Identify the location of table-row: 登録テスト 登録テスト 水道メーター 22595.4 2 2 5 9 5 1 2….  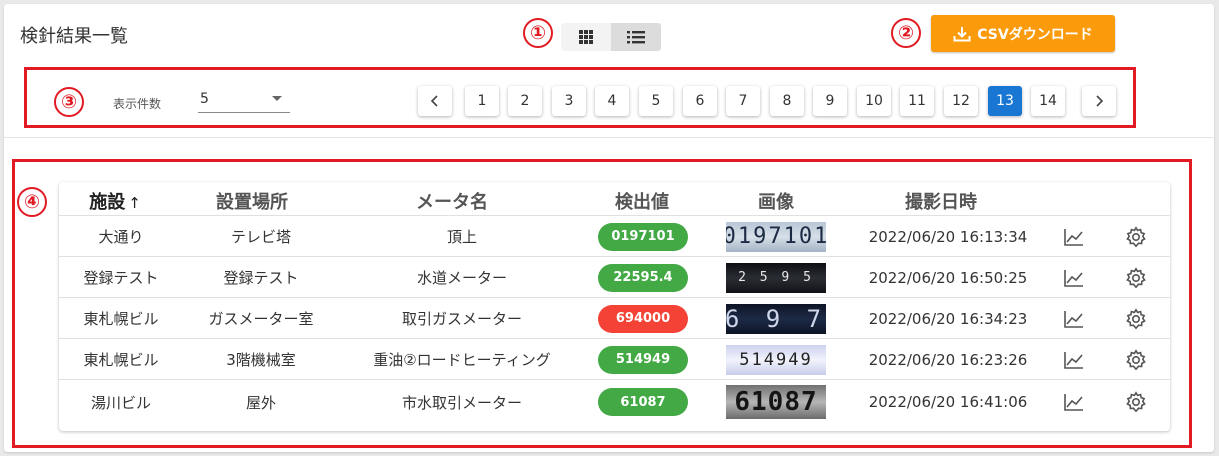
(614, 276).